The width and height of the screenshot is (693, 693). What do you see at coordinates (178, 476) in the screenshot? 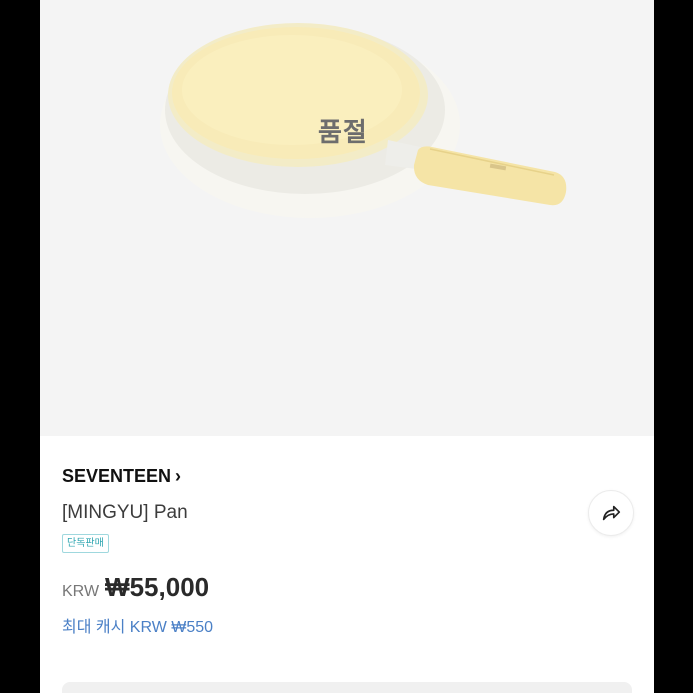
I see `chevron-right-icon: ›` at bounding box center [178, 476].